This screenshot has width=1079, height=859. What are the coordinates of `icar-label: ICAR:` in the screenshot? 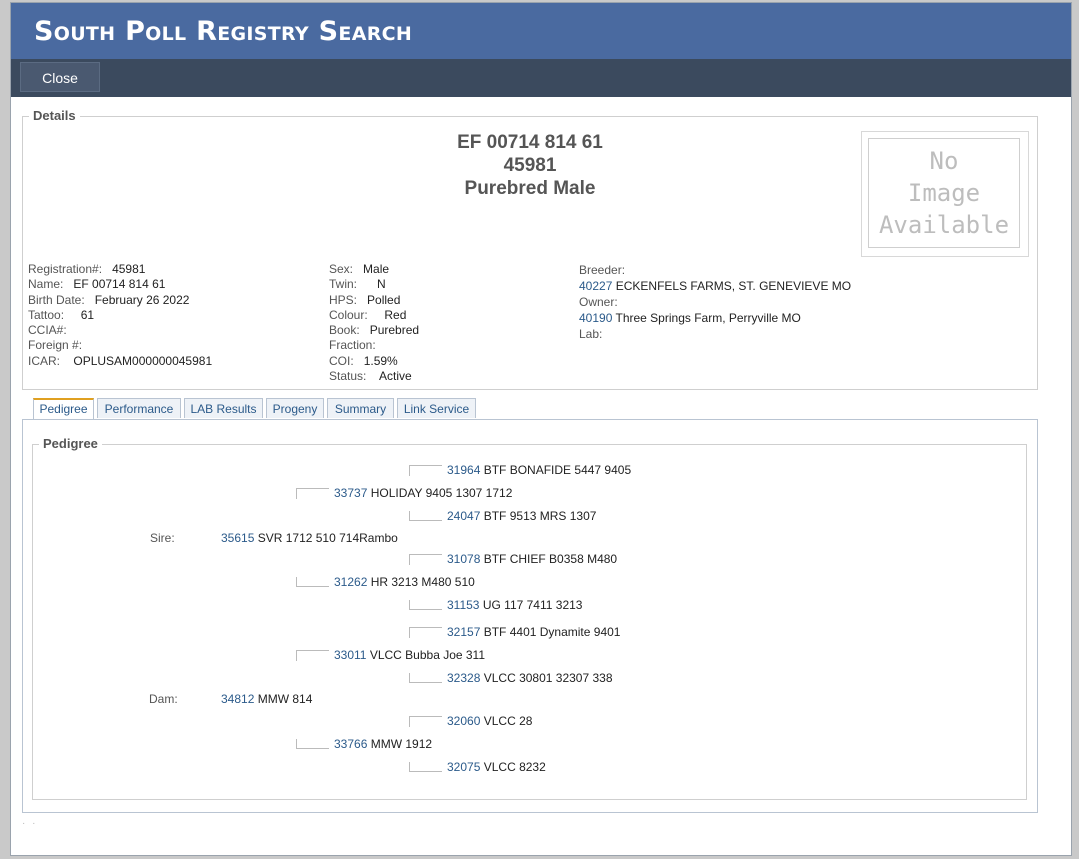 It's located at (44, 360).